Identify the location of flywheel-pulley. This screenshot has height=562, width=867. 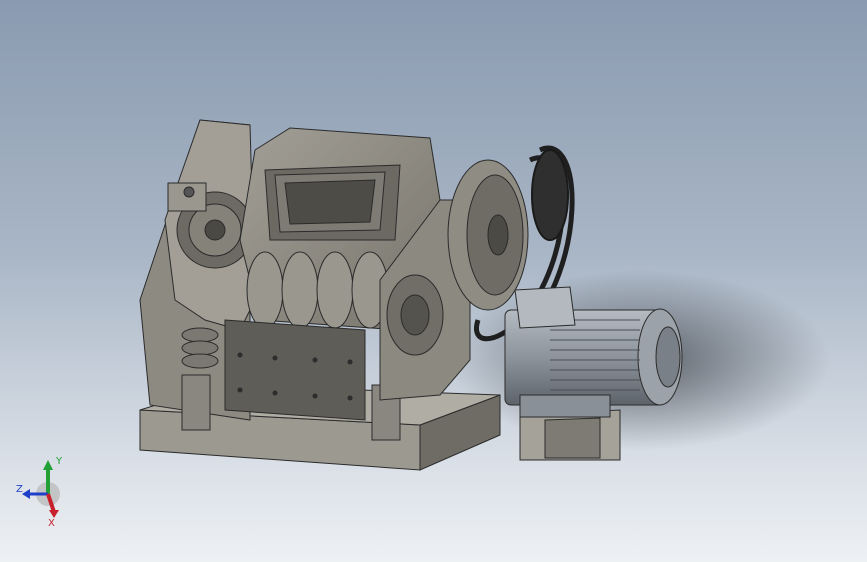
(488, 235).